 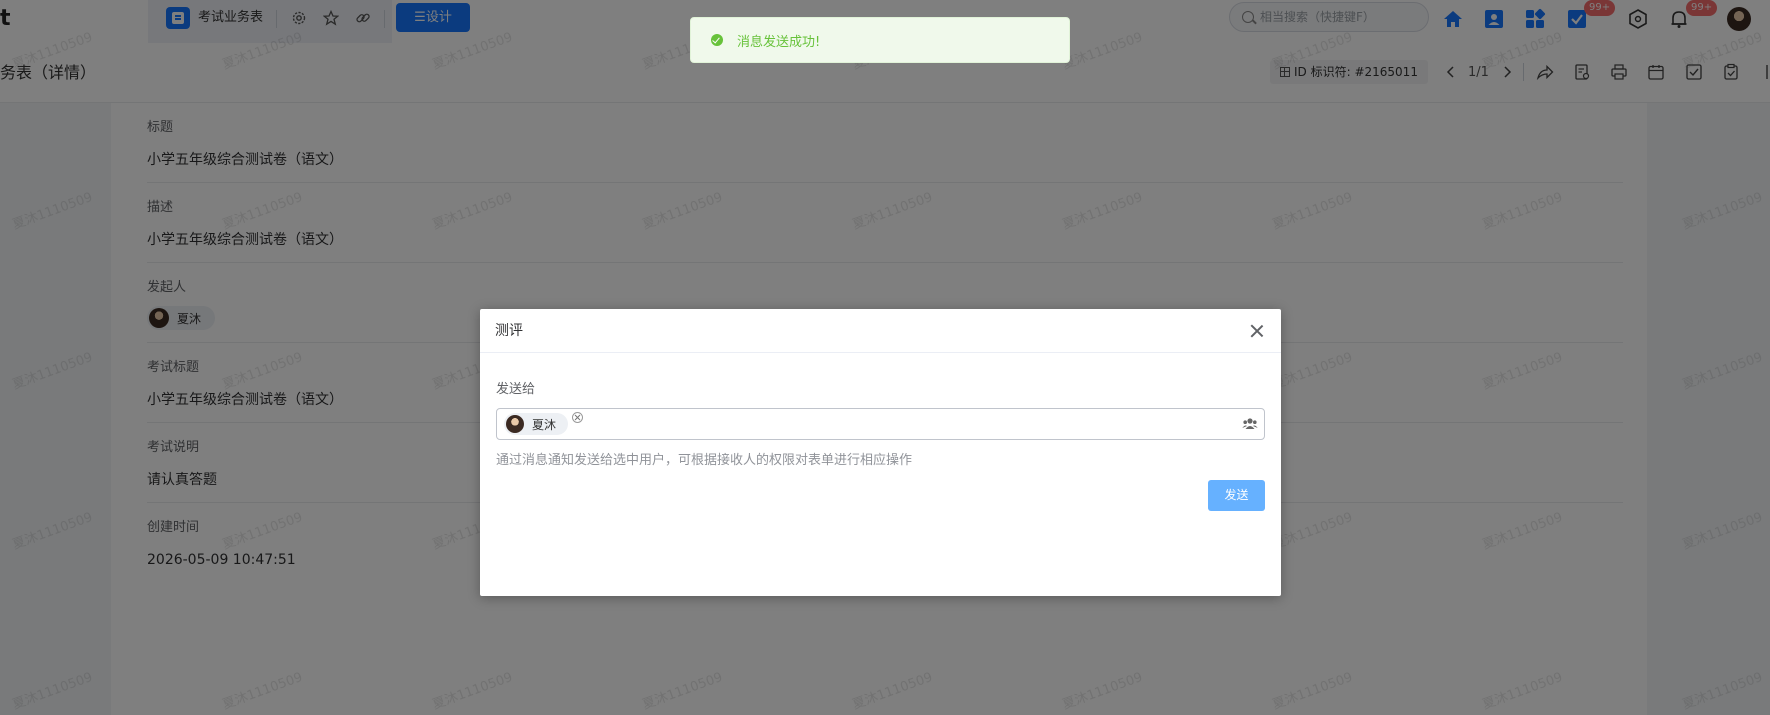 I want to click on success-toast: 消息发送成功!, so click(x=880, y=40).